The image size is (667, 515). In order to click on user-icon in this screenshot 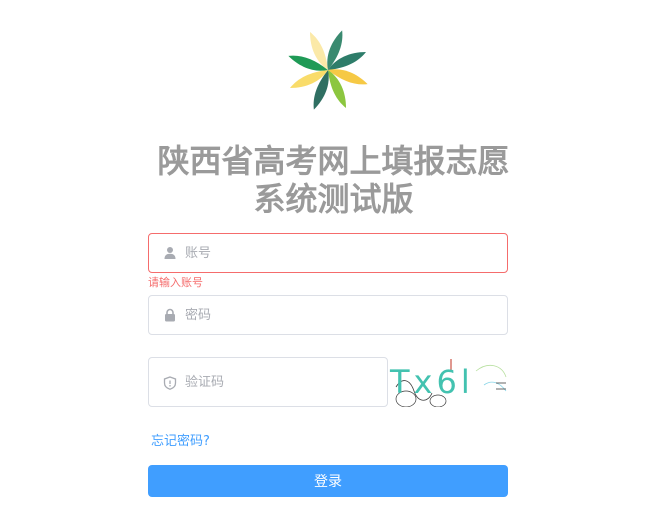, I will do `click(170, 253)`.